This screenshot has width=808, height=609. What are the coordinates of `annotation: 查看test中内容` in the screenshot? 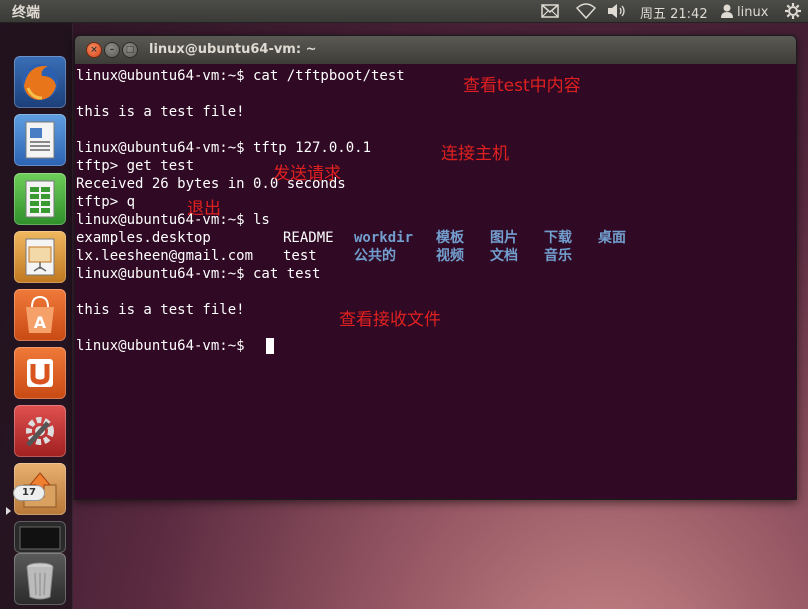 It's located at (522, 86).